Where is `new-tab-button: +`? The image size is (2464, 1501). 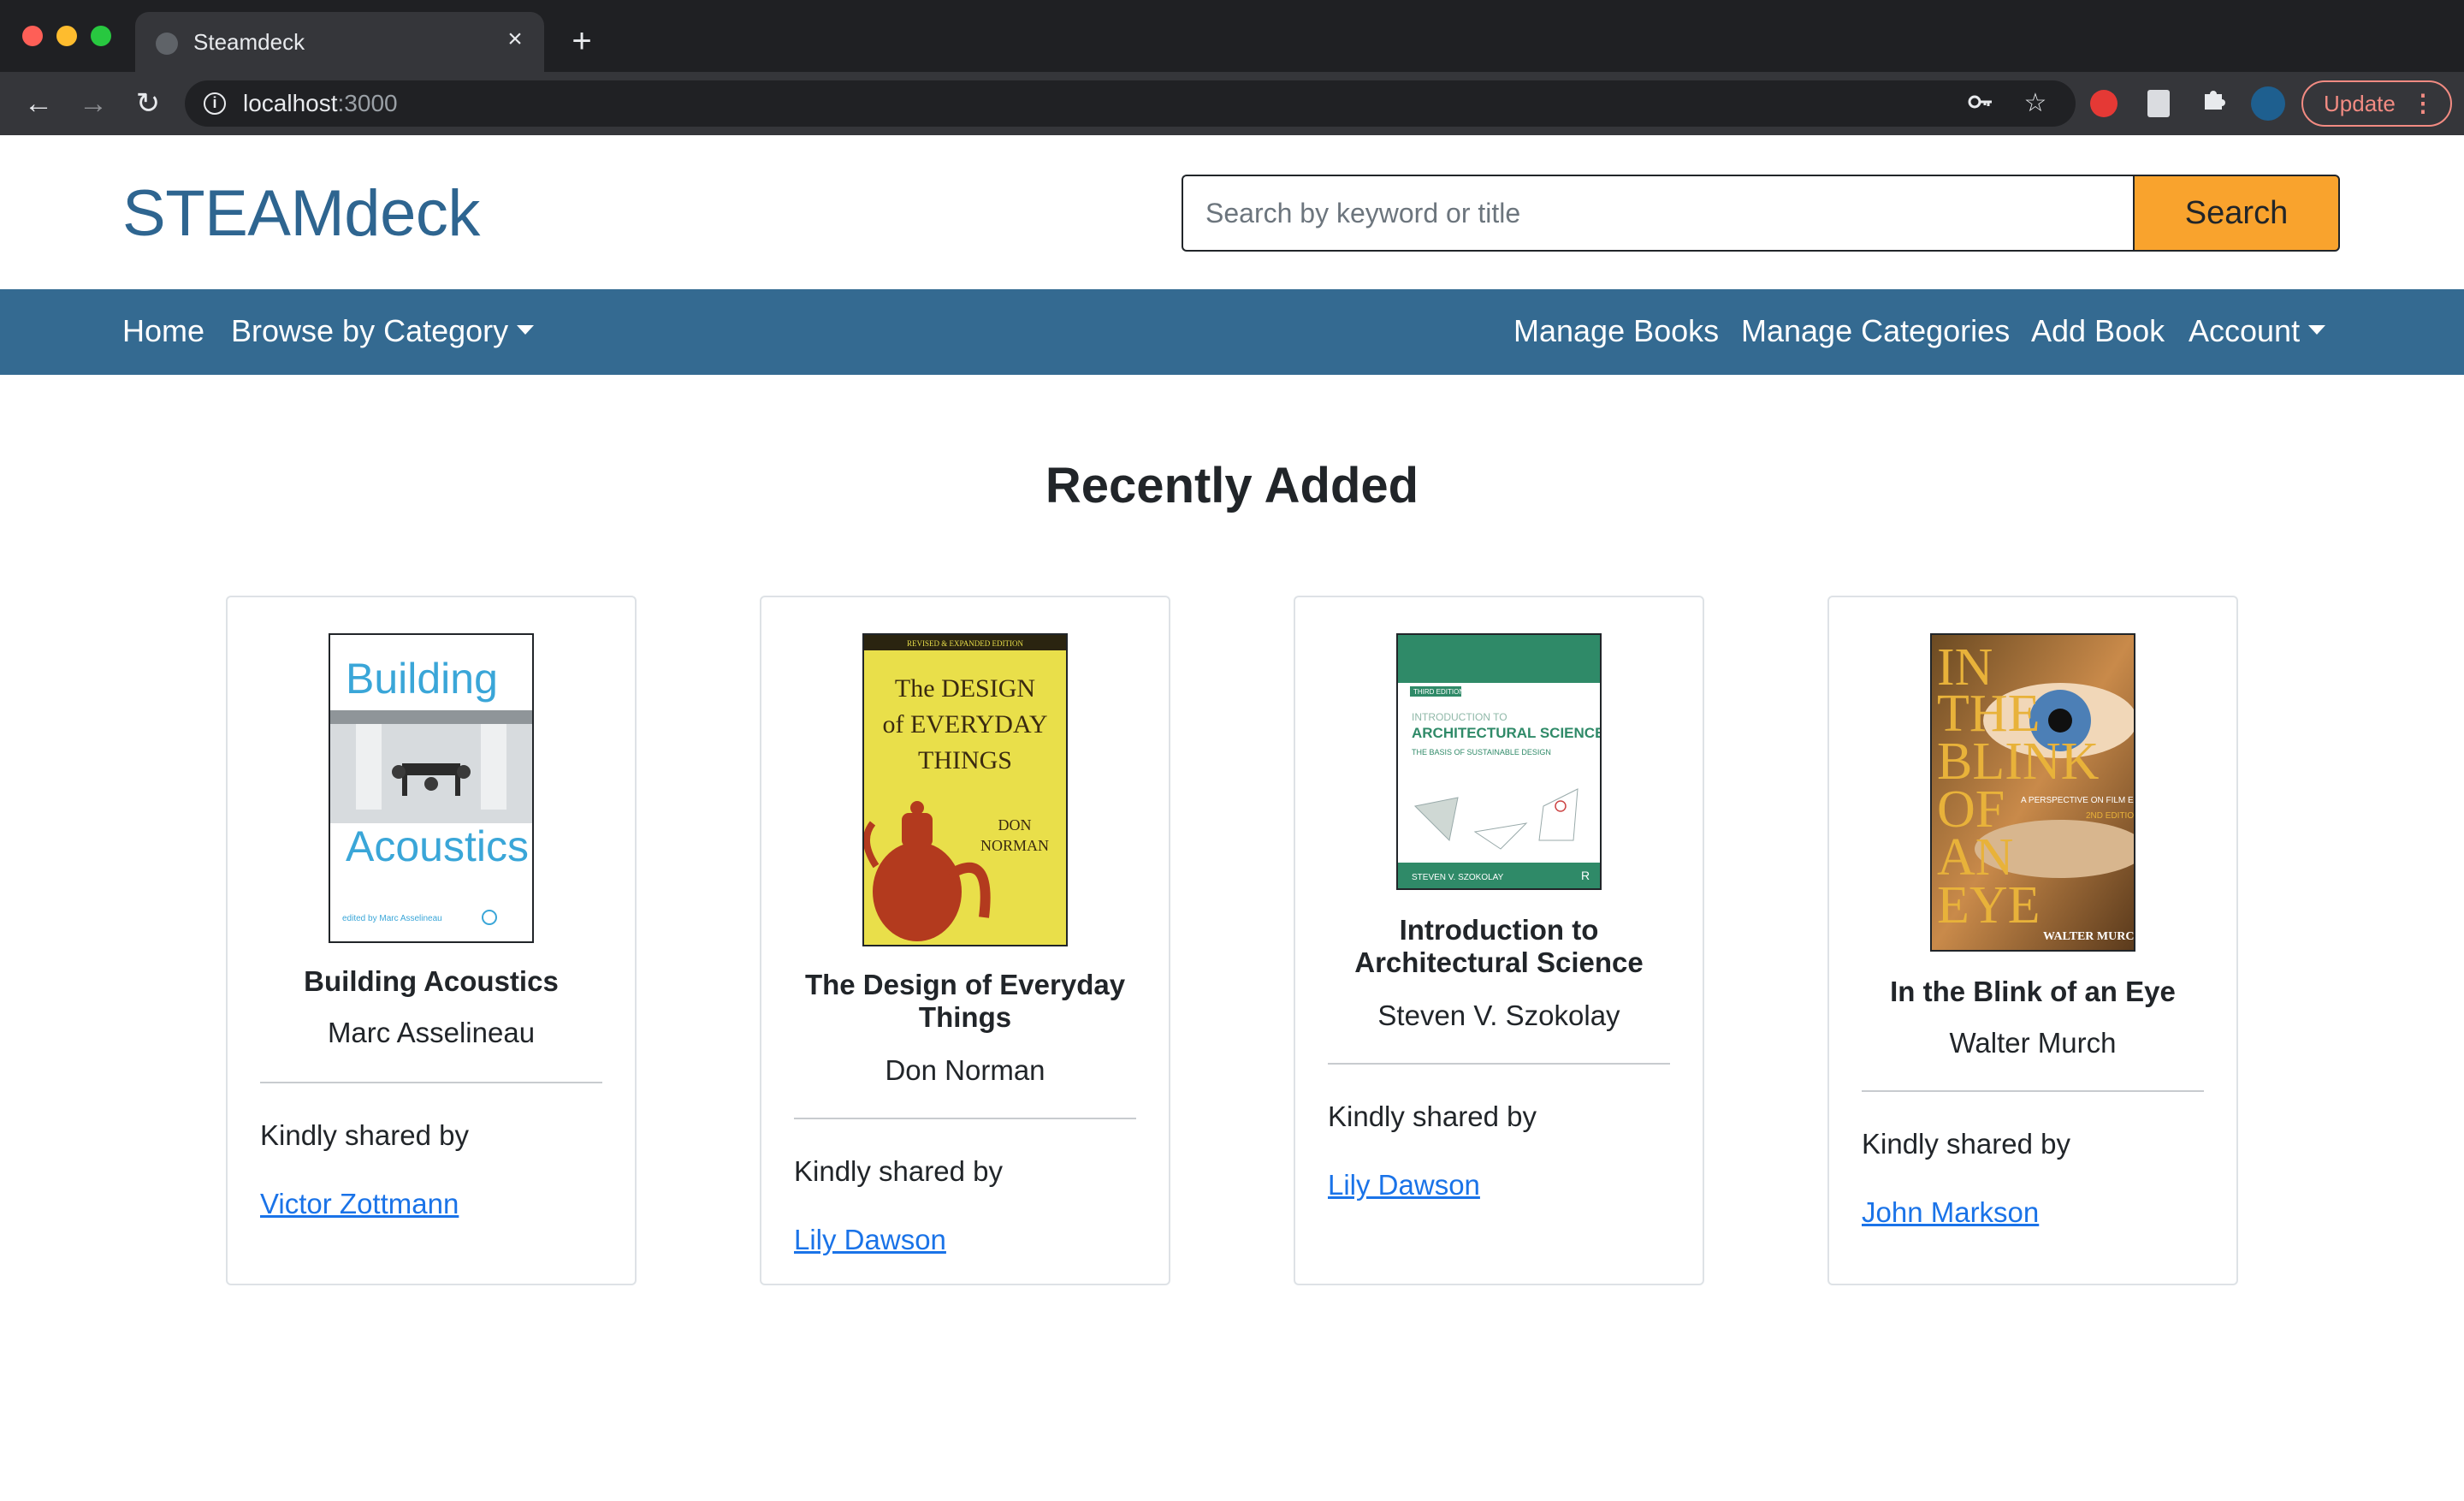 new-tab-button: + is located at coordinates (582, 41).